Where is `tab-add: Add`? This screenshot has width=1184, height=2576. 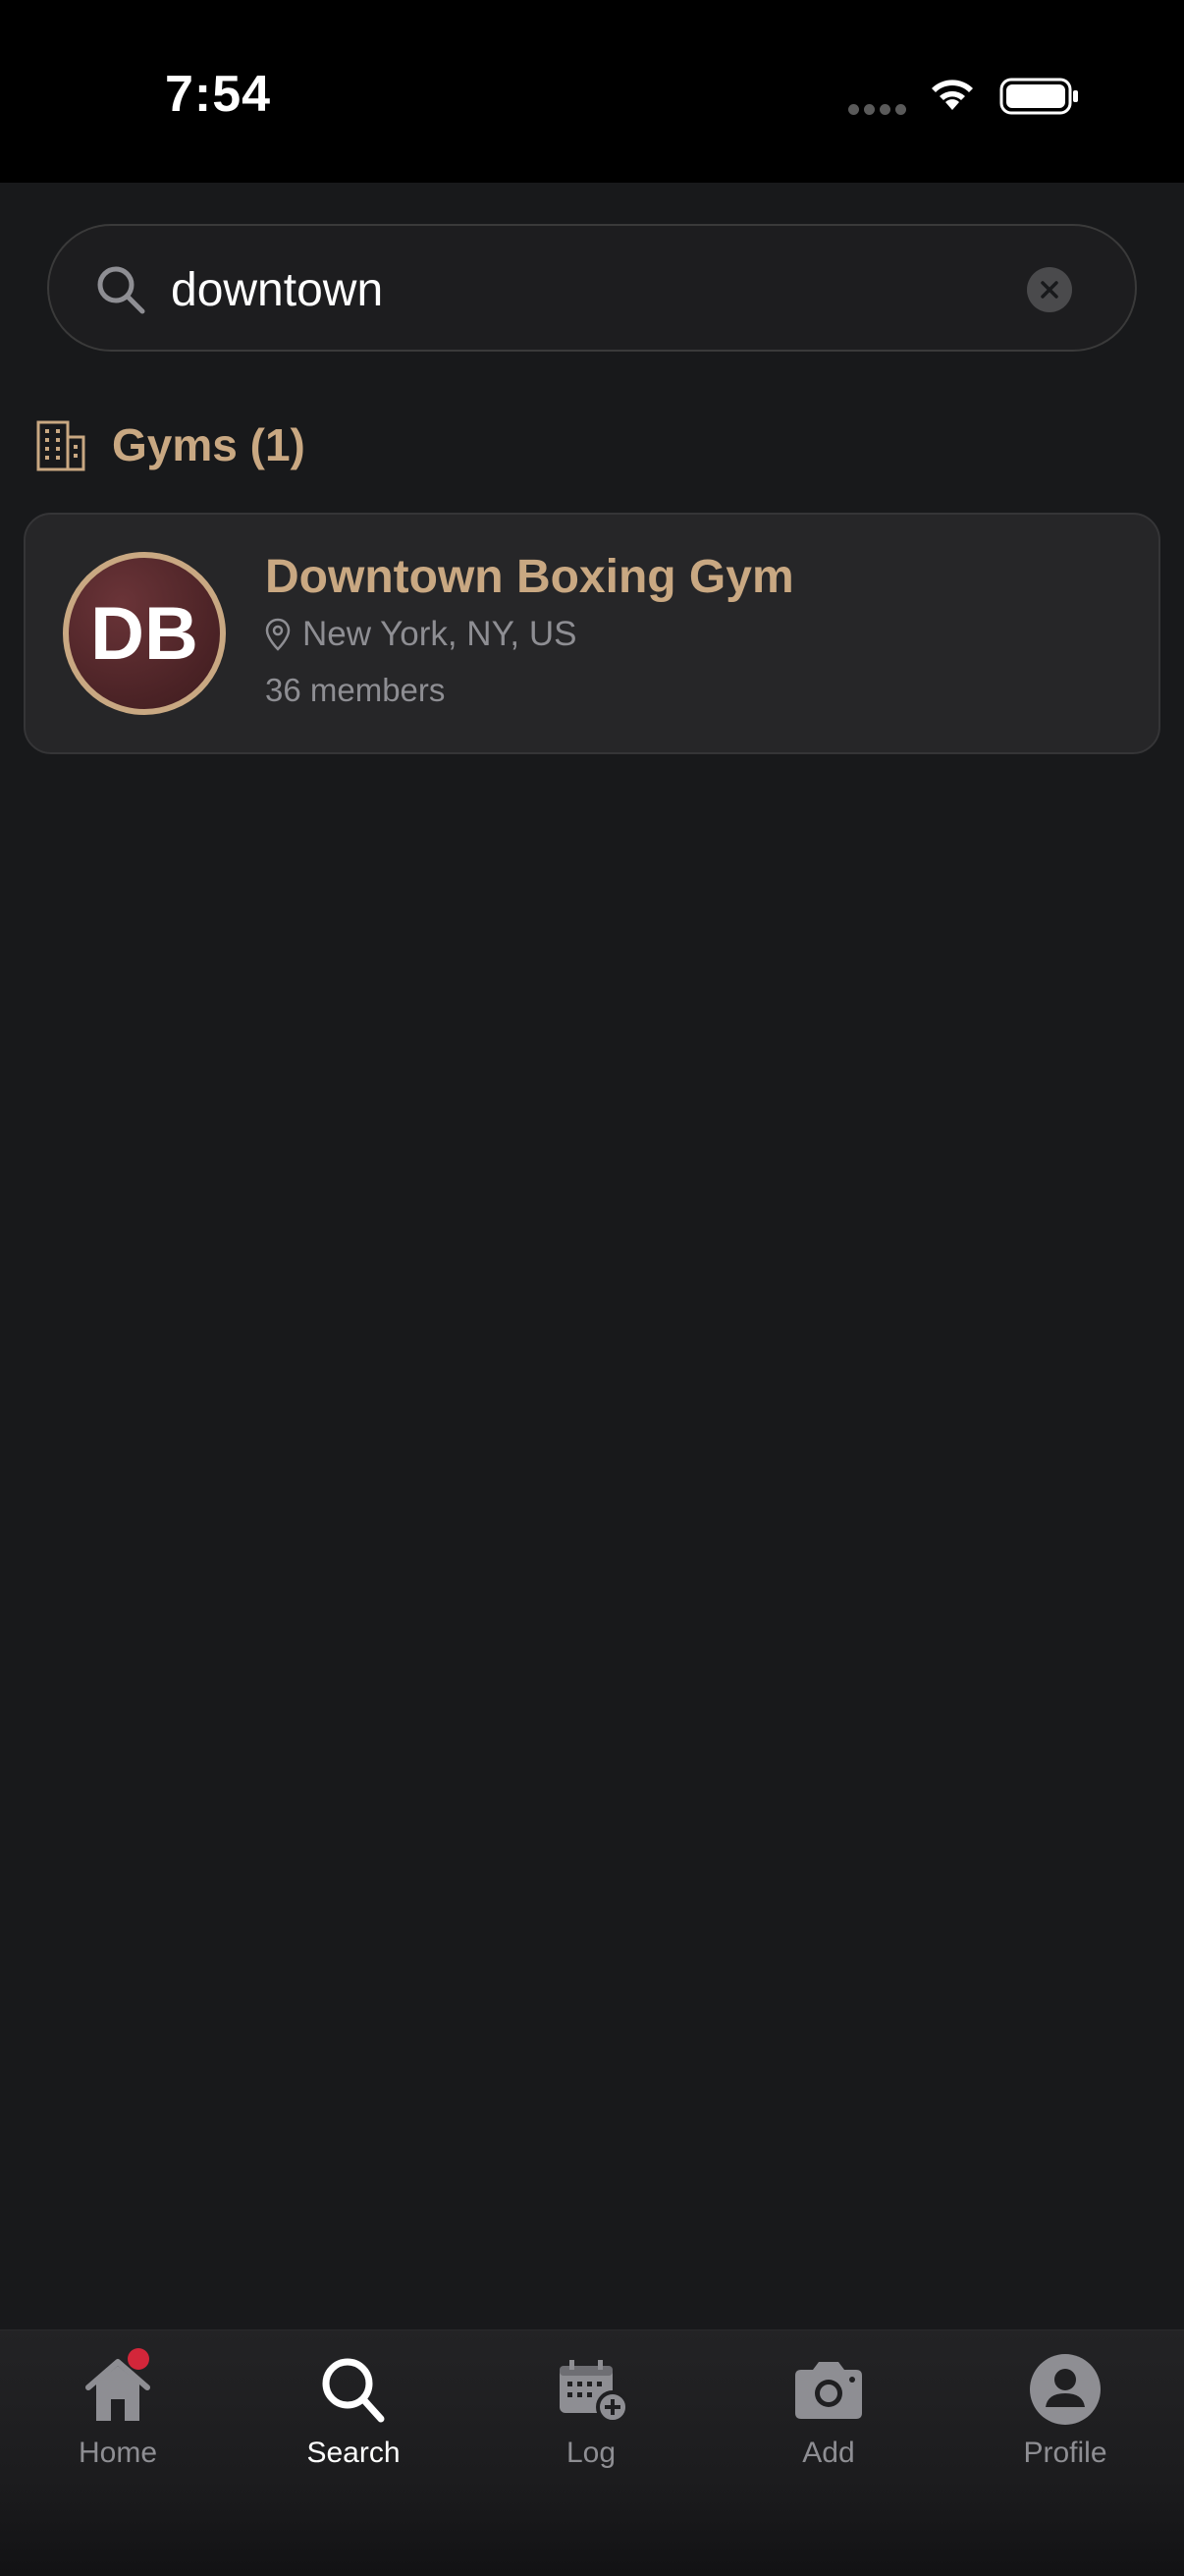 tab-add: Add is located at coordinates (828, 2425).